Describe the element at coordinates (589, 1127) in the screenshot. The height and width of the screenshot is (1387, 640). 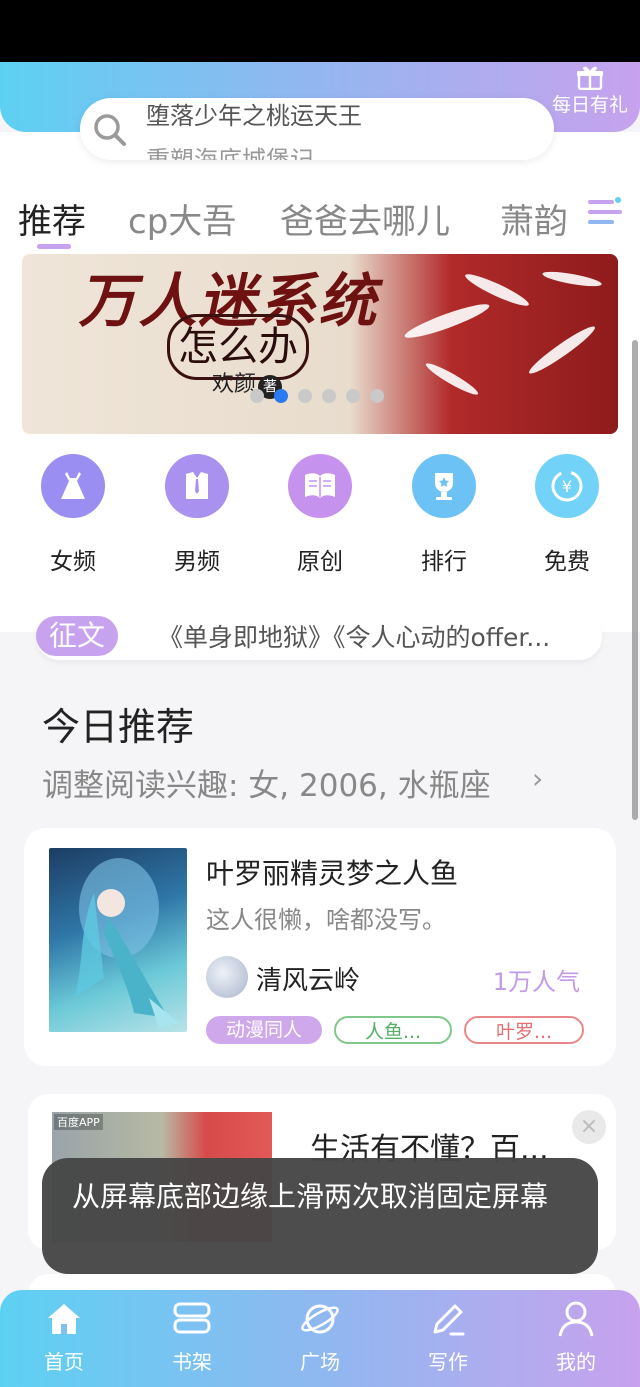
I see `close-icon: ×` at that location.